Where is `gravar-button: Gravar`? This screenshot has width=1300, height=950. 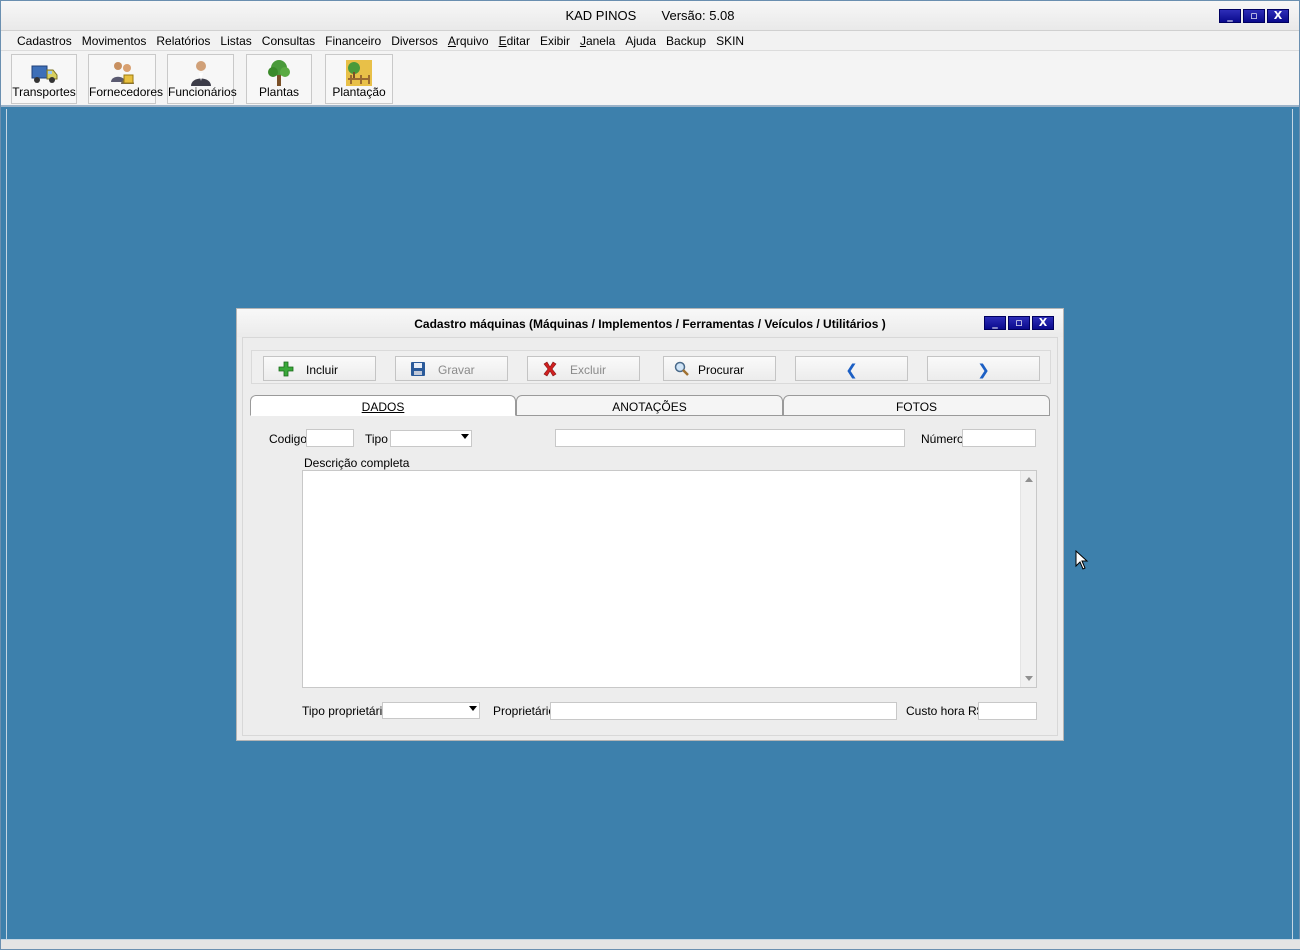
gravar-button: Gravar is located at coordinates (451, 368).